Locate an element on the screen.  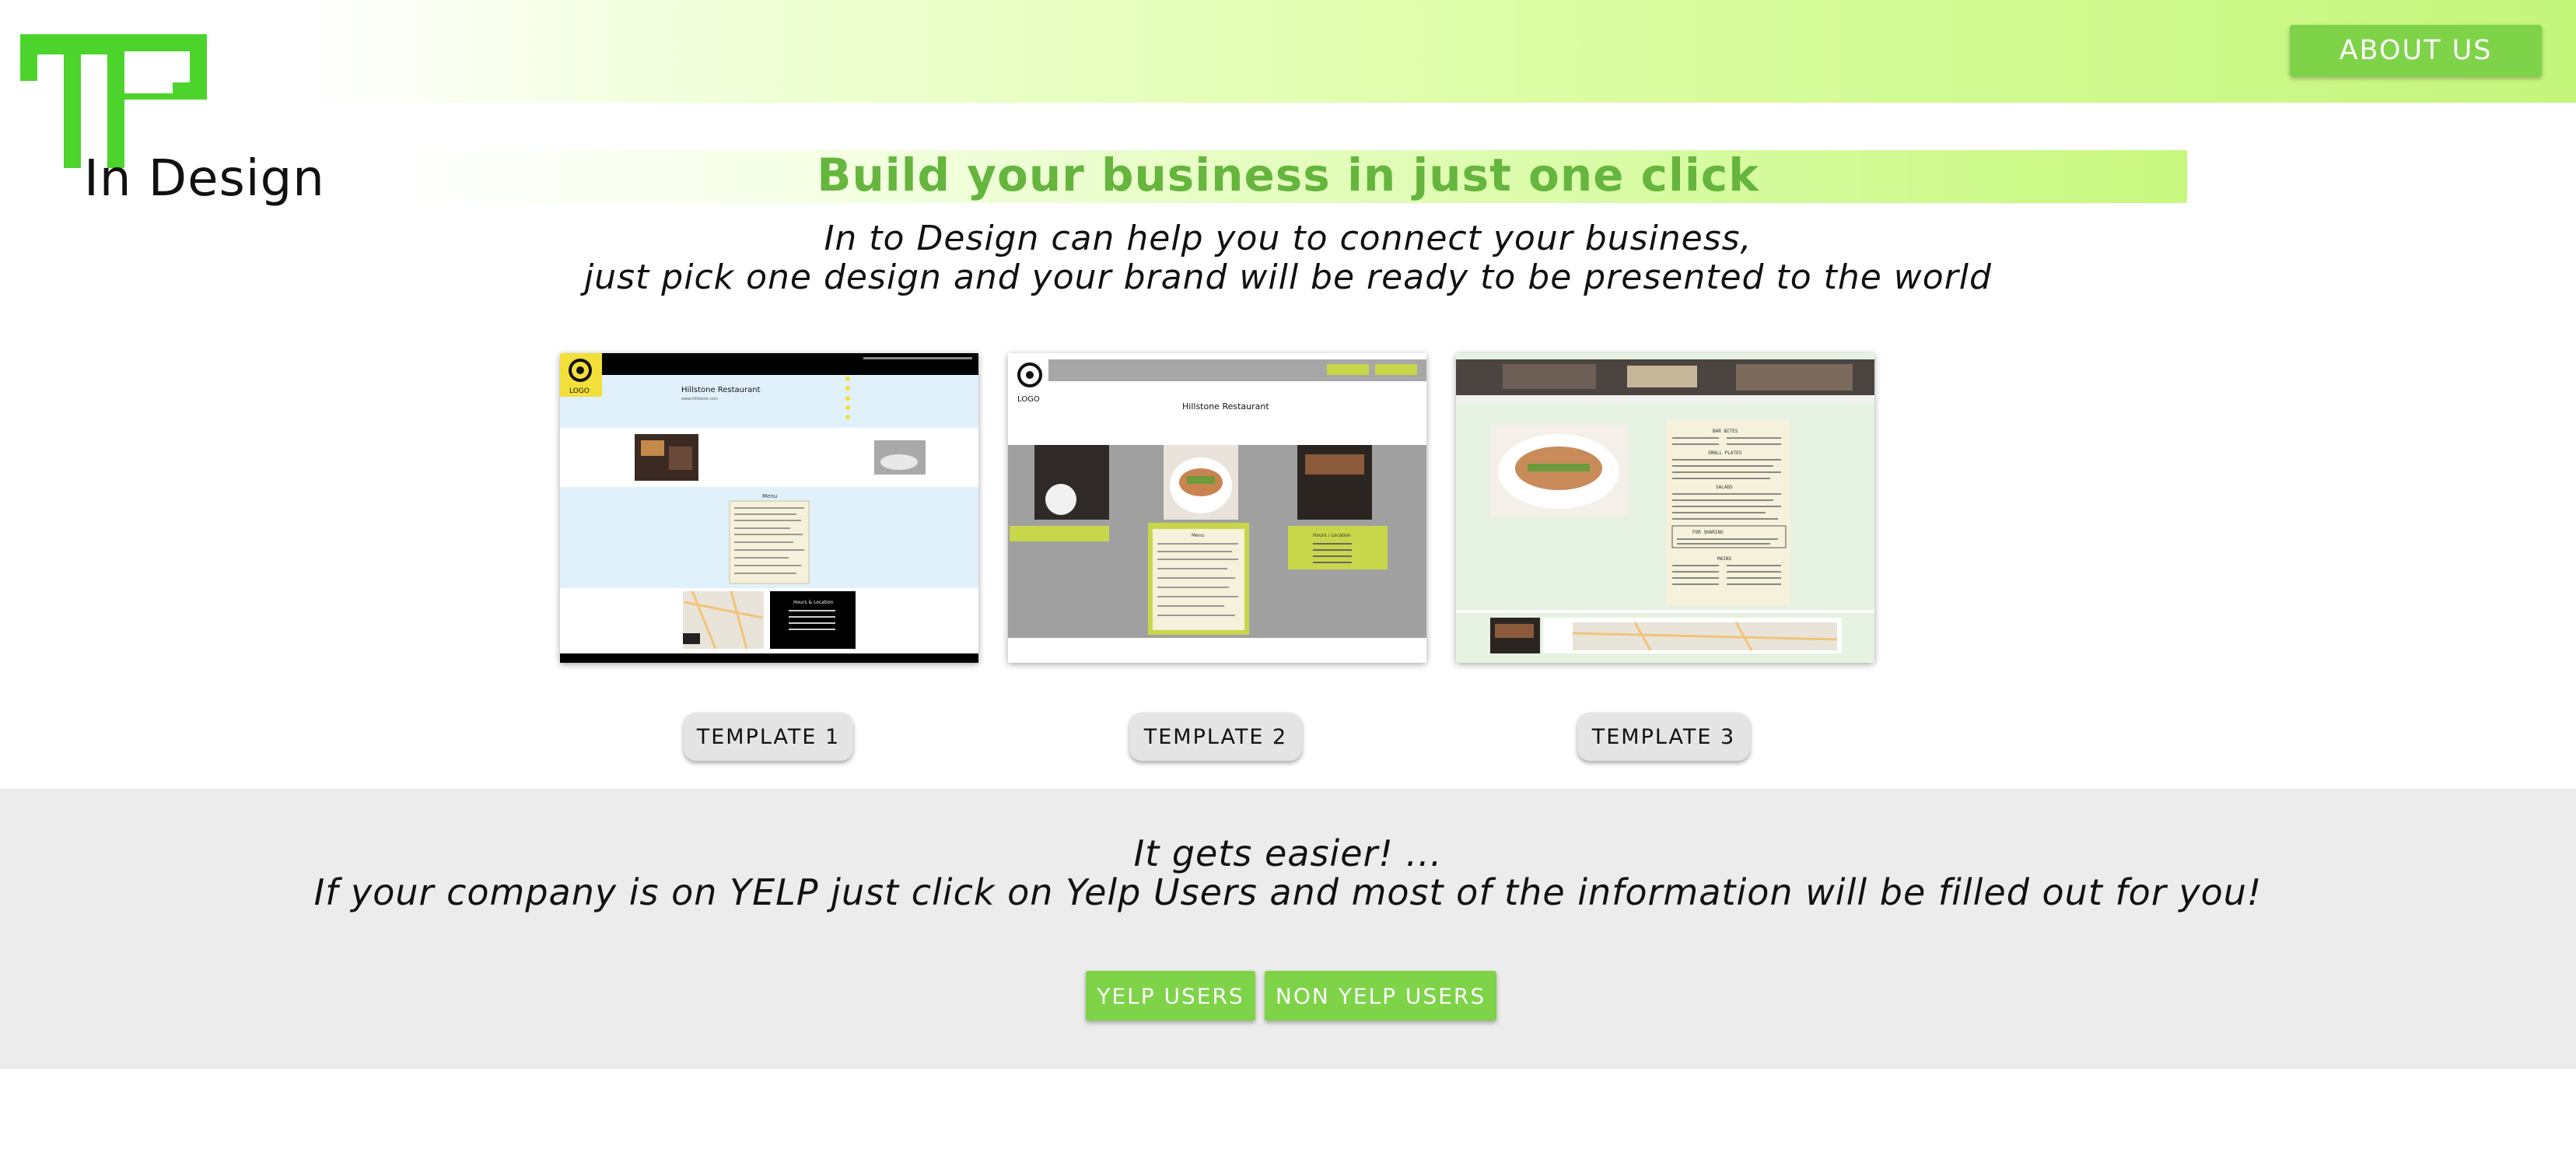
t3-mains: MAINS is located at coordinates (1724, 559).